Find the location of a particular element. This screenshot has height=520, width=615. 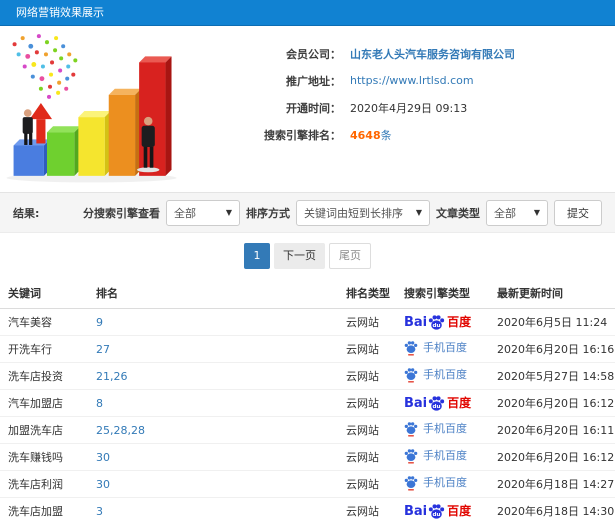

rank-cell: 9 is located at coordinates (213, 322).